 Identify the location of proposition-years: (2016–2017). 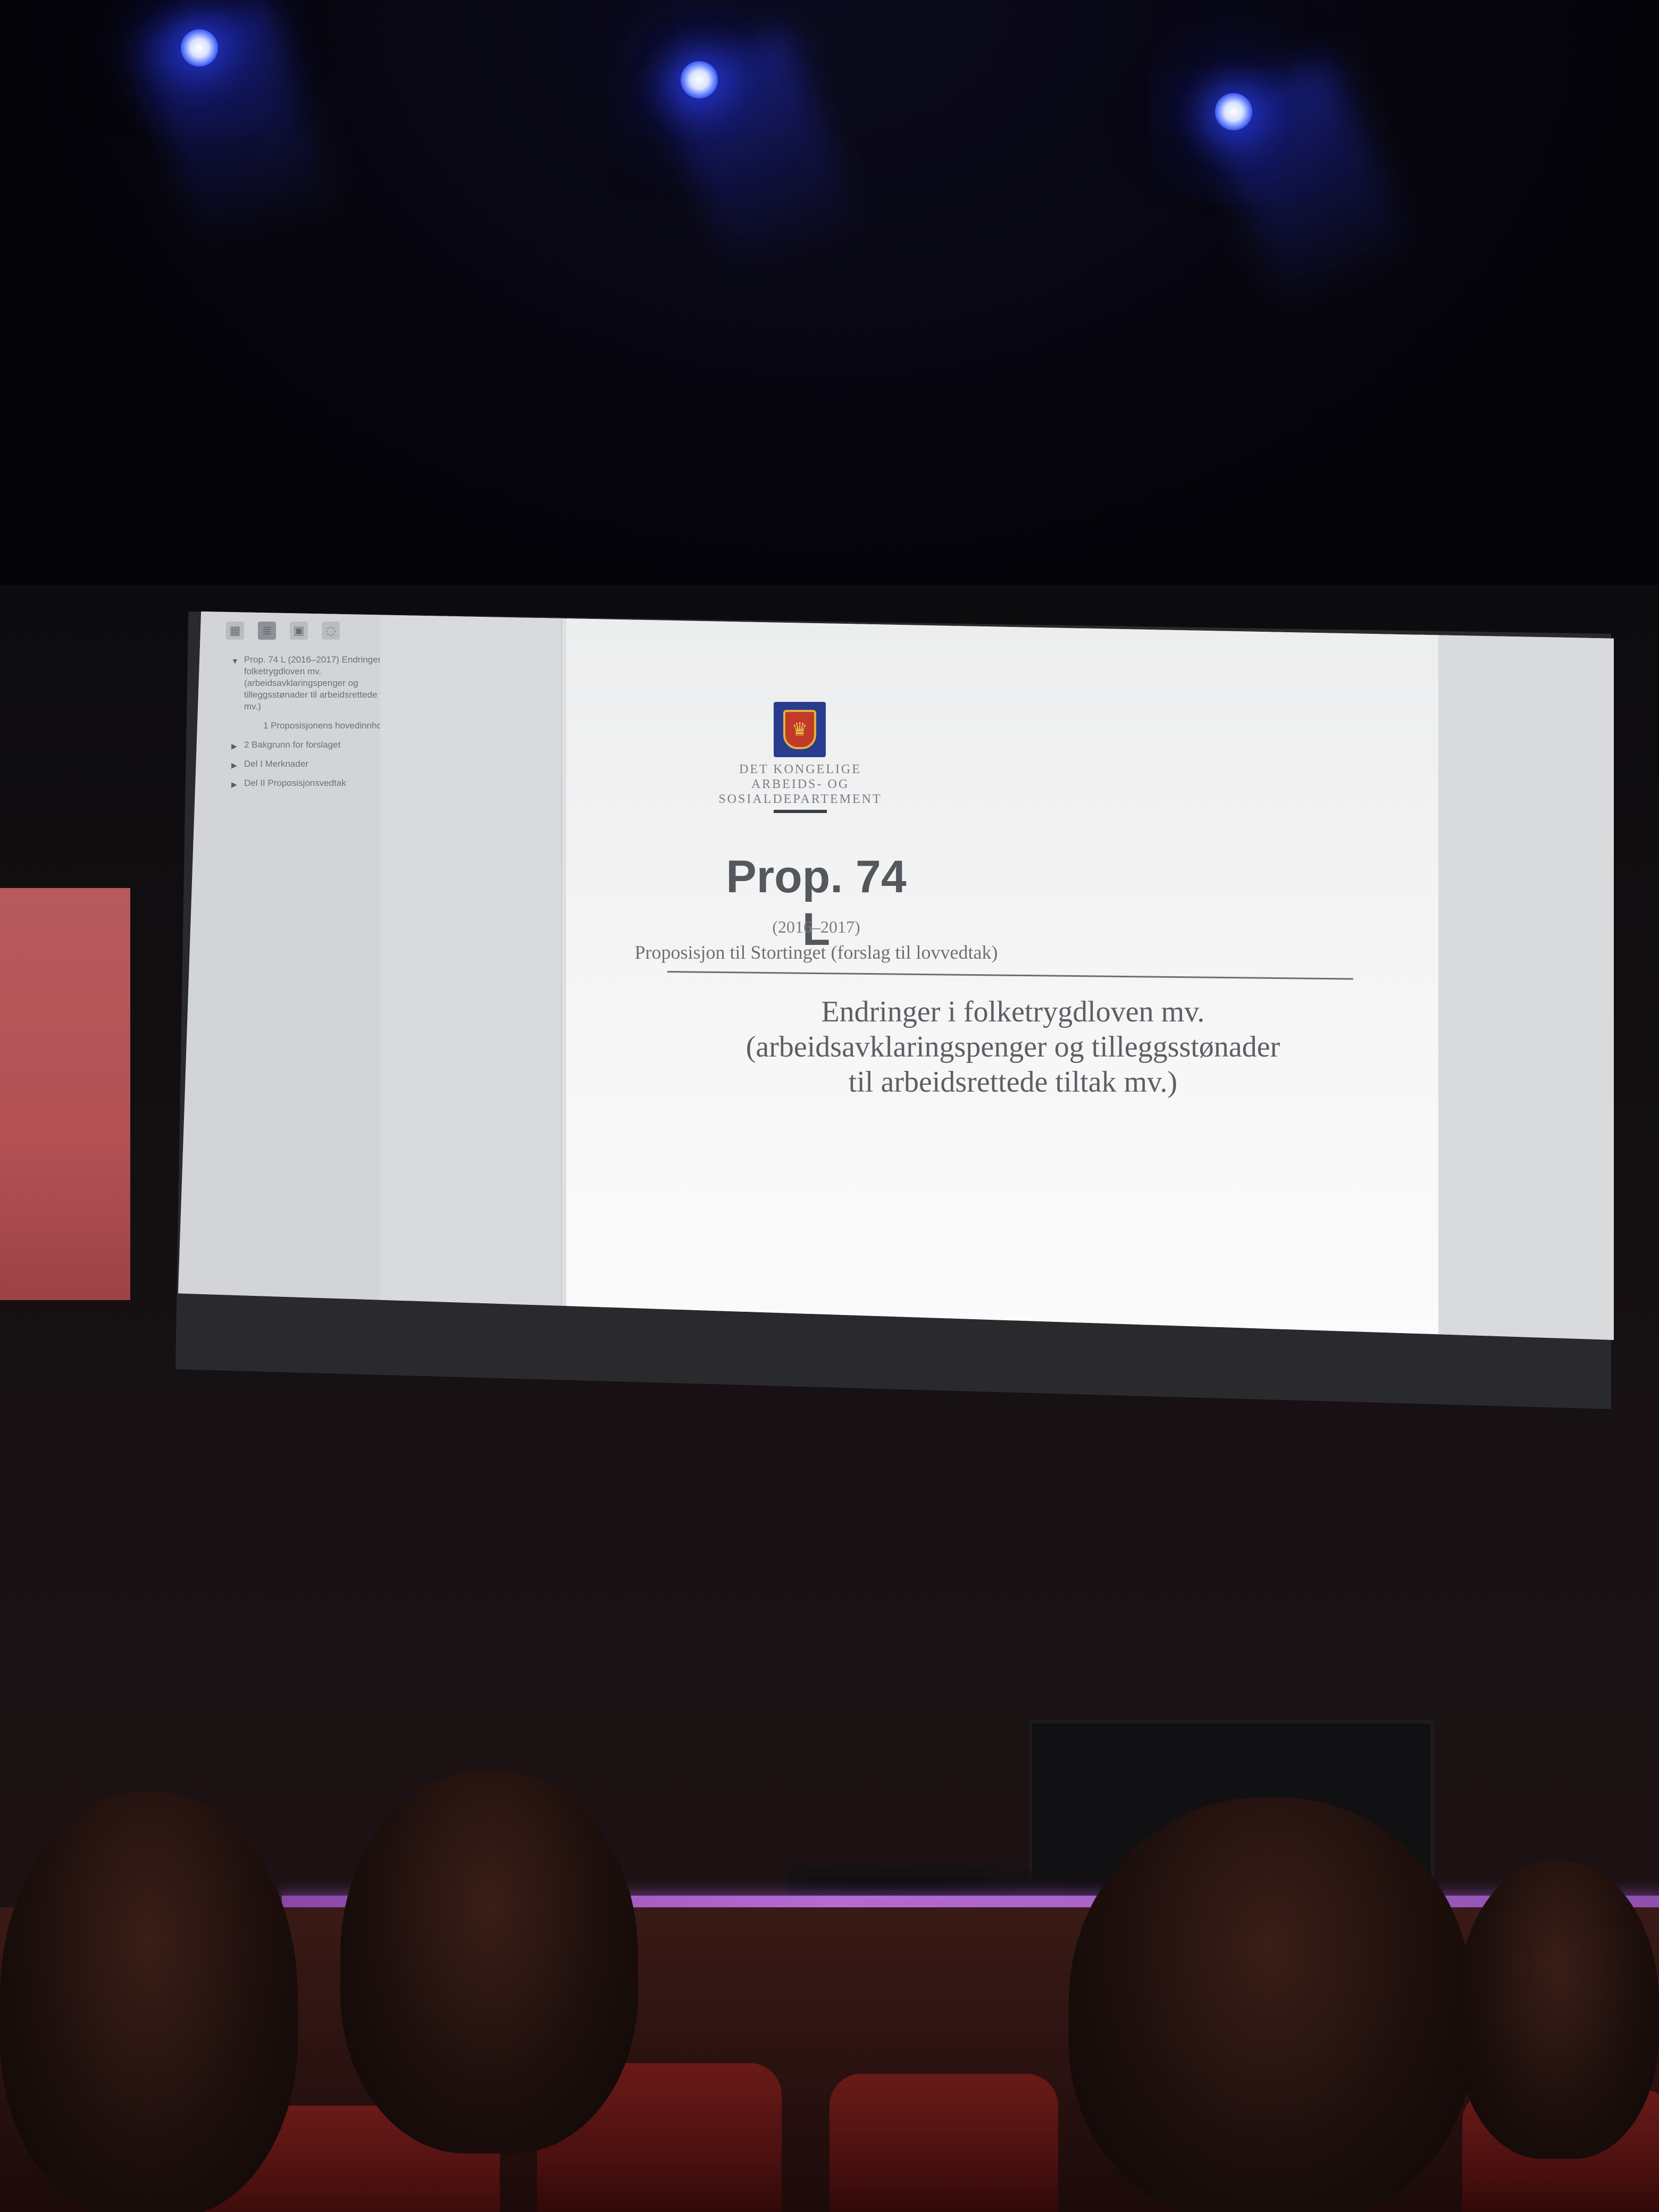
(816, 926).